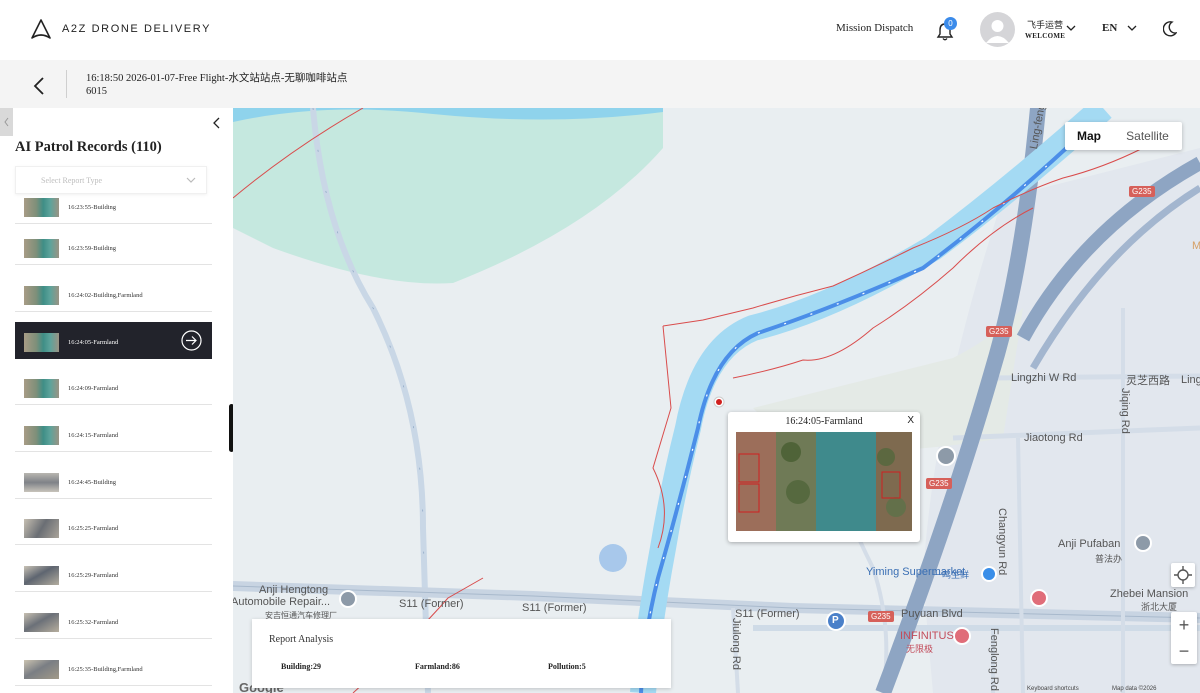 The height and width of the screenshot is (693, 1200). Describe the element at coordinates (294, 590) in the screenshot. I see `map-label: Anji Hengtong` at that location.